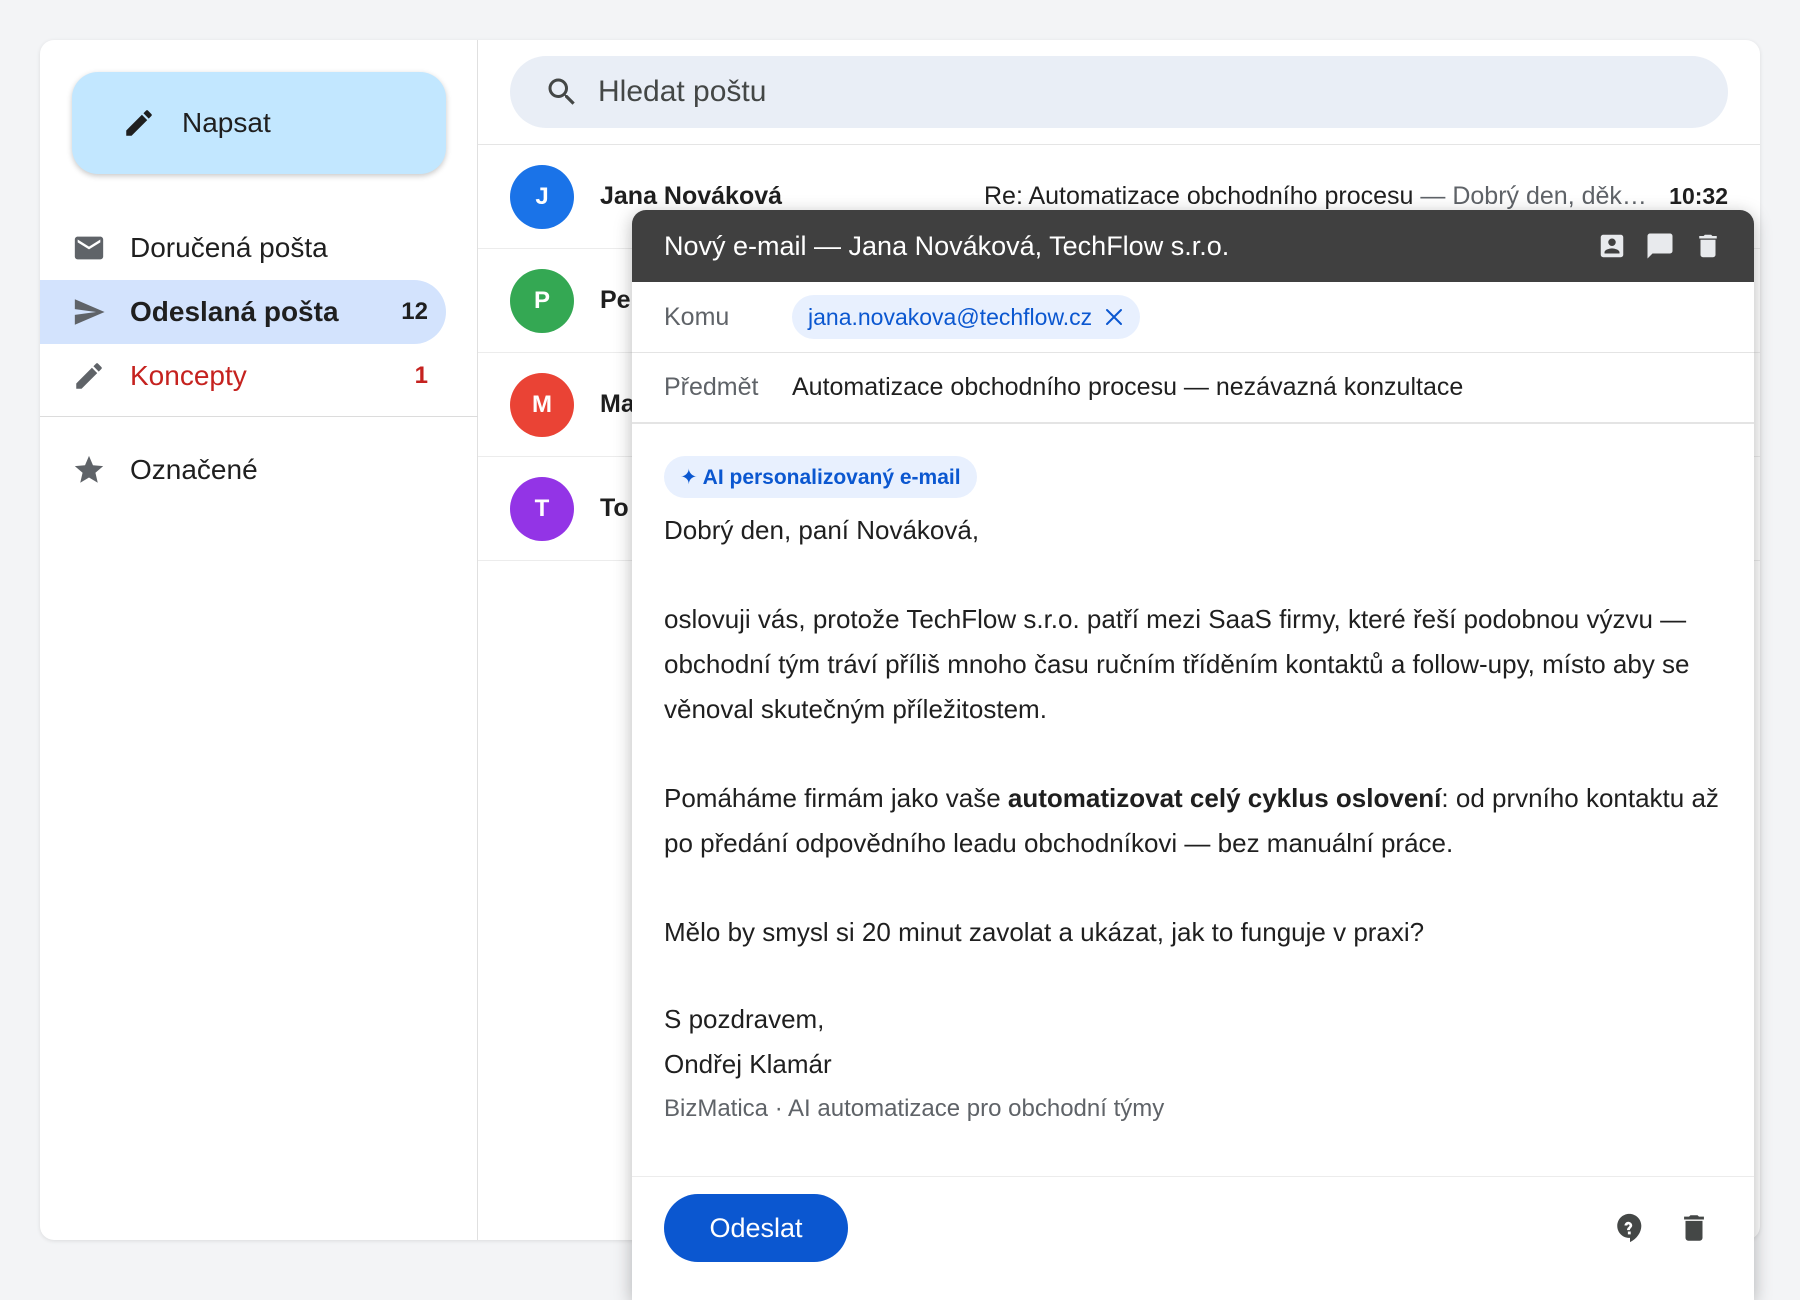 The width and height of the screenshot is (1800, 1300). What do you see at coordinates (617, 404) in the screenshot?
I see `mail-sender: Ma` at bounding box center [617, 404].